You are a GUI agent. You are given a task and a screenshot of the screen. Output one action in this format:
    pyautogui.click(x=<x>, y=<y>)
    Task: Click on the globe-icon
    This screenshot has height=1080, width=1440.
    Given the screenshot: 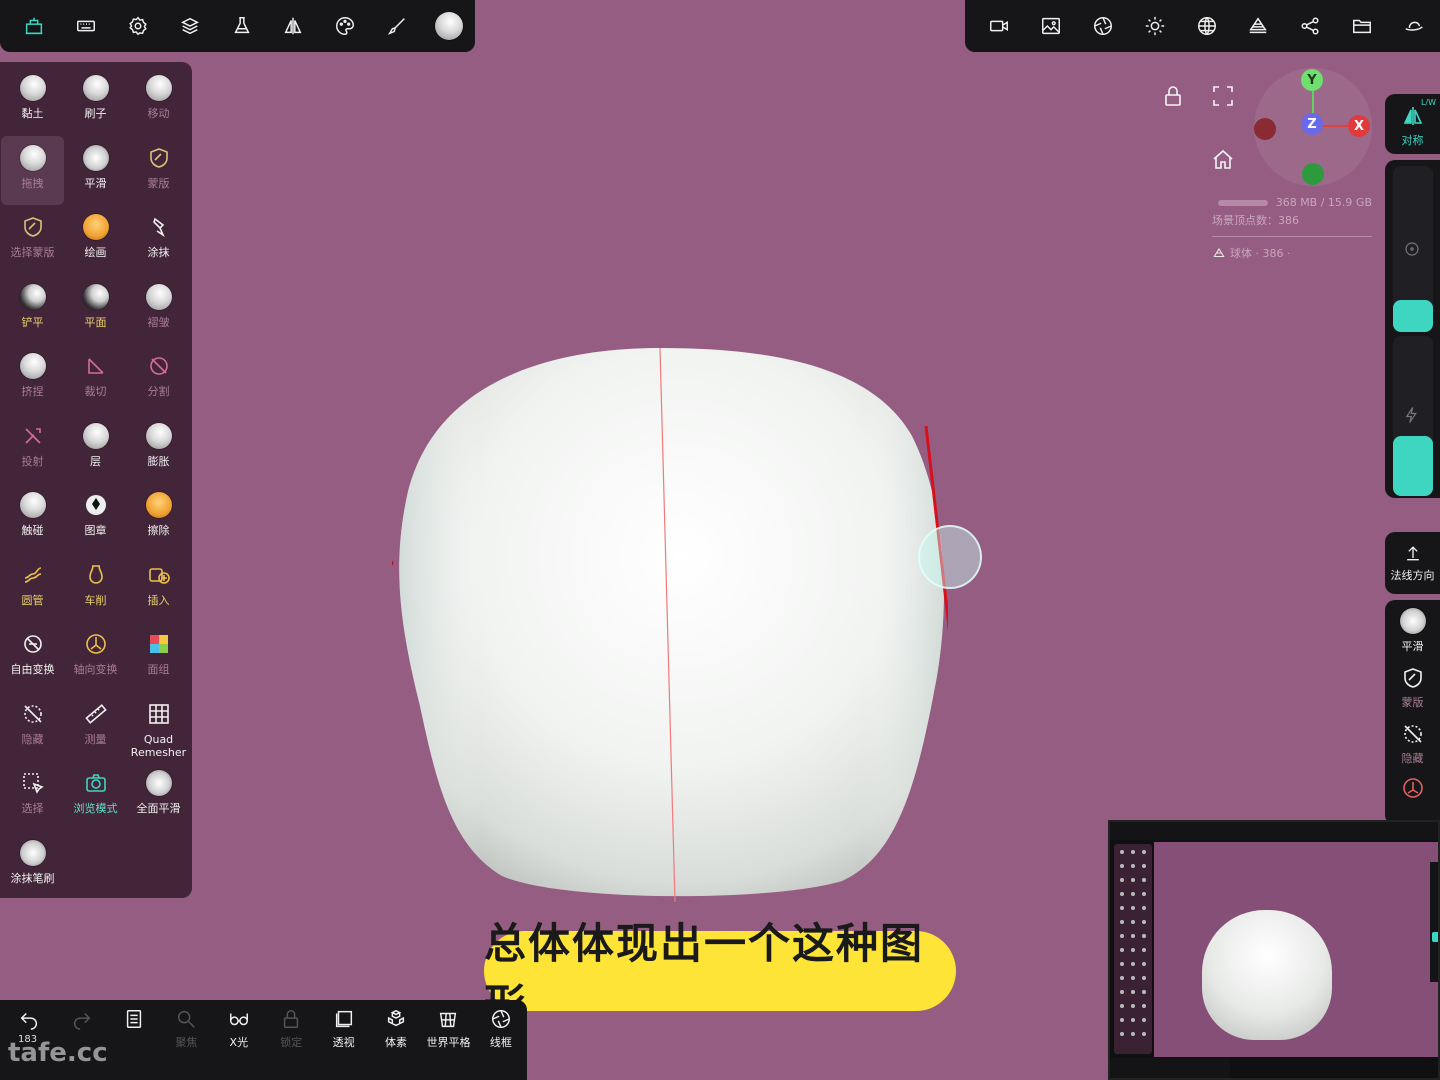 What is the action you would take?
    pyautogui.click(x=1207, y=26)
    